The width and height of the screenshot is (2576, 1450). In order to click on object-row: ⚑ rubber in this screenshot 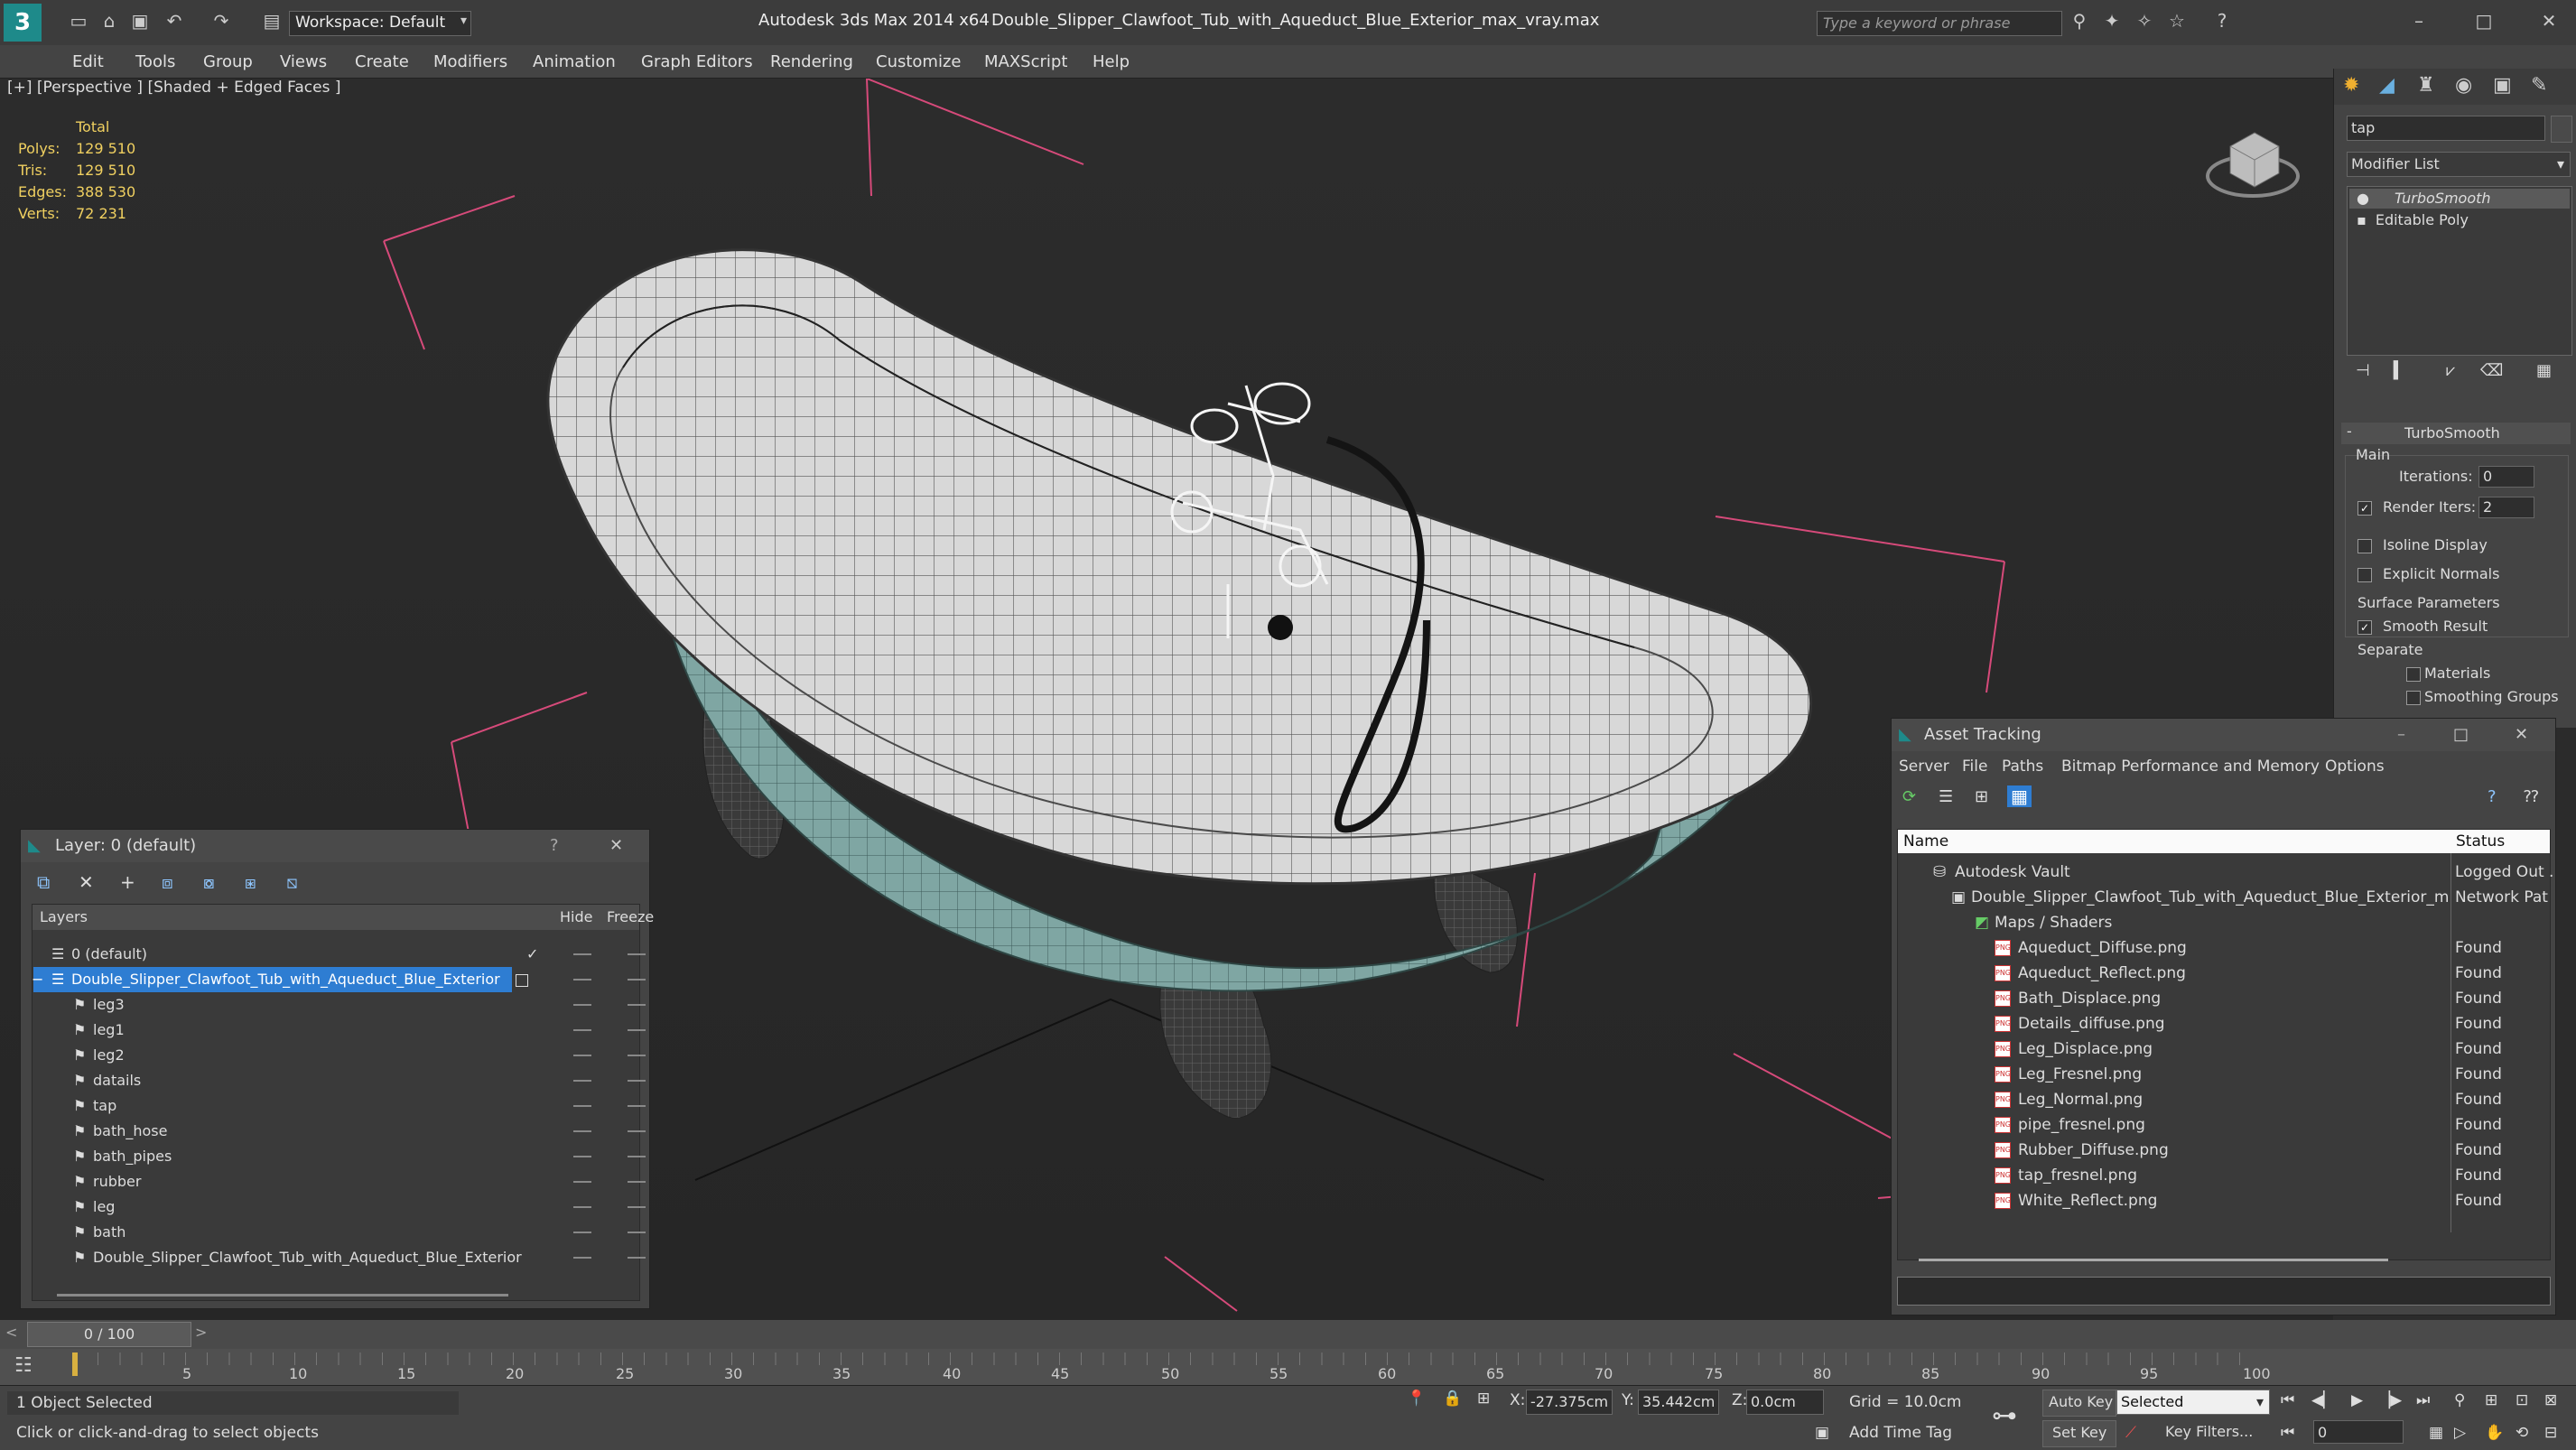, I will do `click(339, 1181)`.